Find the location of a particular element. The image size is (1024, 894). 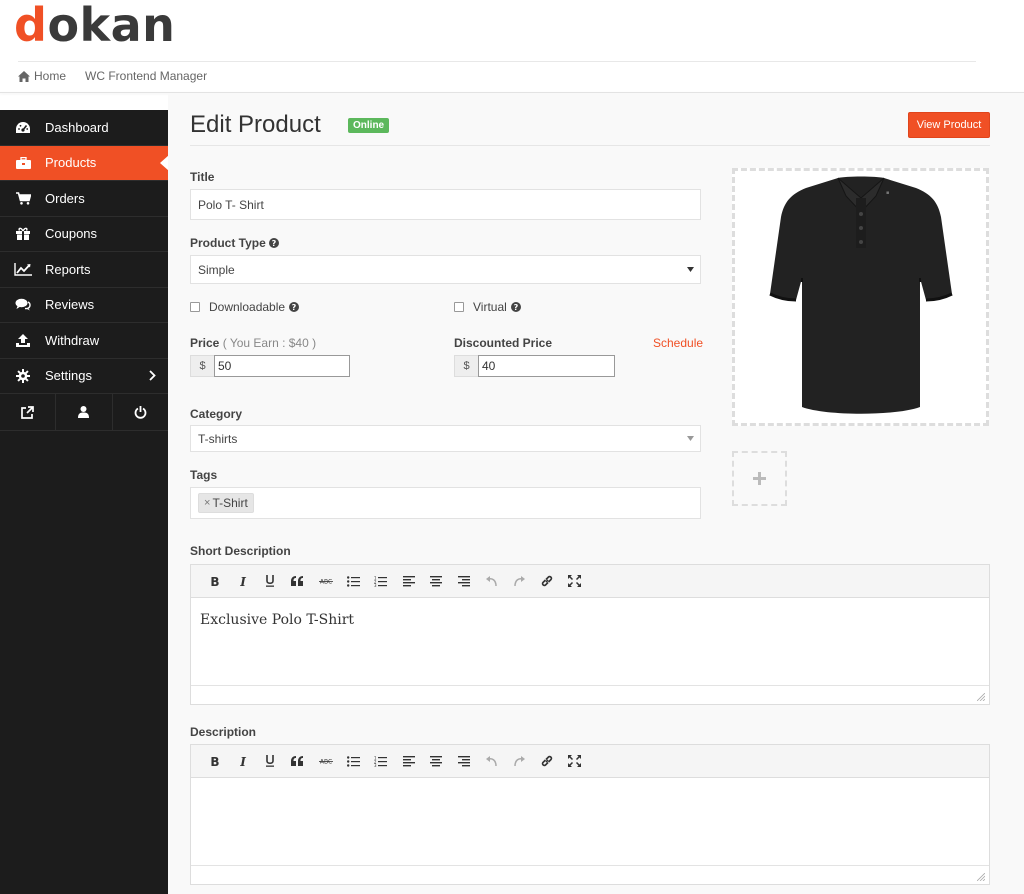

svg-text: 3 is located at coordinates (375, 765).